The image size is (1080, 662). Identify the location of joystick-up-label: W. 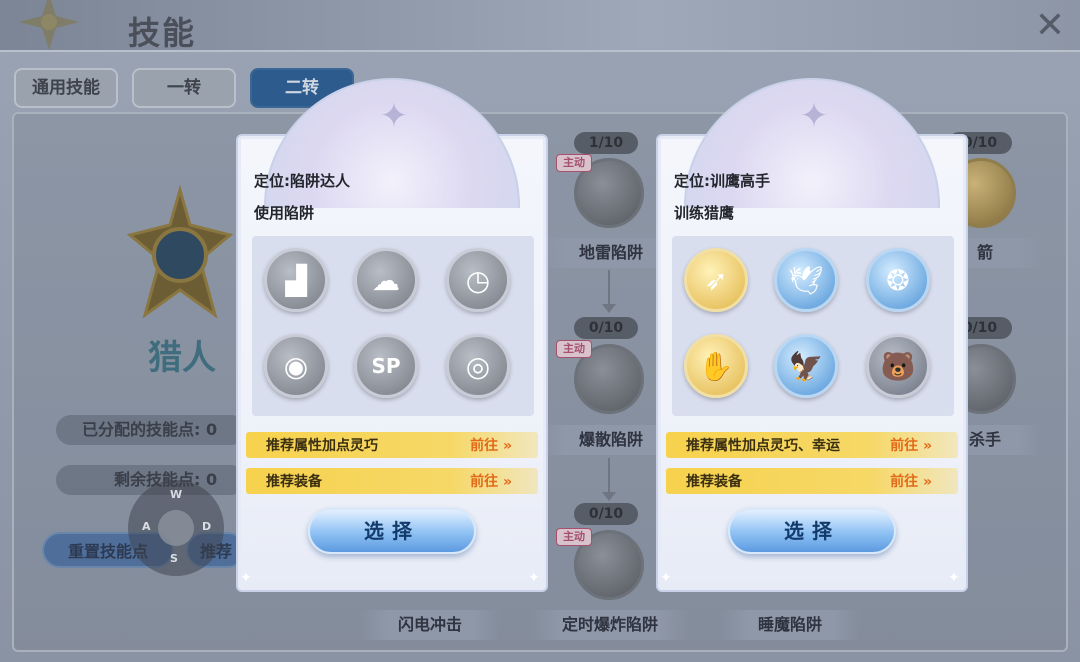
(176, 494).